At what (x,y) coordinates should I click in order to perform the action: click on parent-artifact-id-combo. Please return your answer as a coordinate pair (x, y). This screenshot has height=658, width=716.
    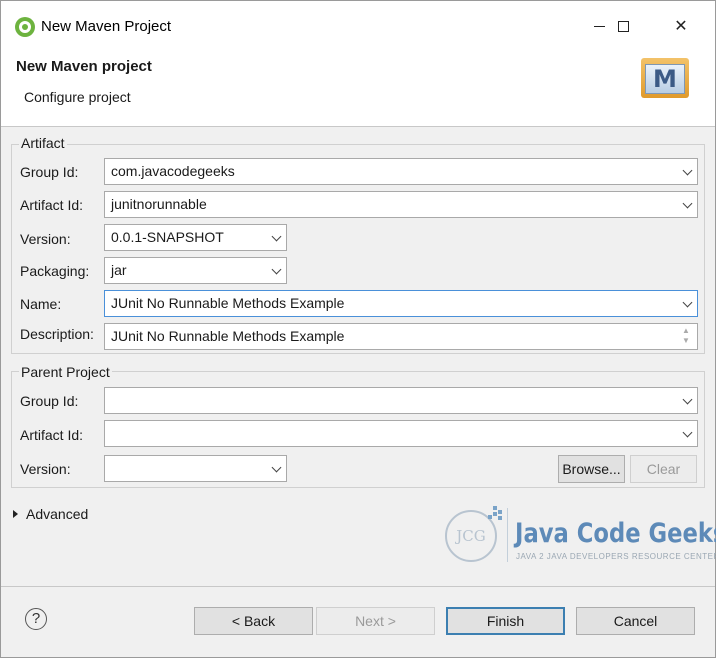
    Looking at the image, I should click on (401, 433).